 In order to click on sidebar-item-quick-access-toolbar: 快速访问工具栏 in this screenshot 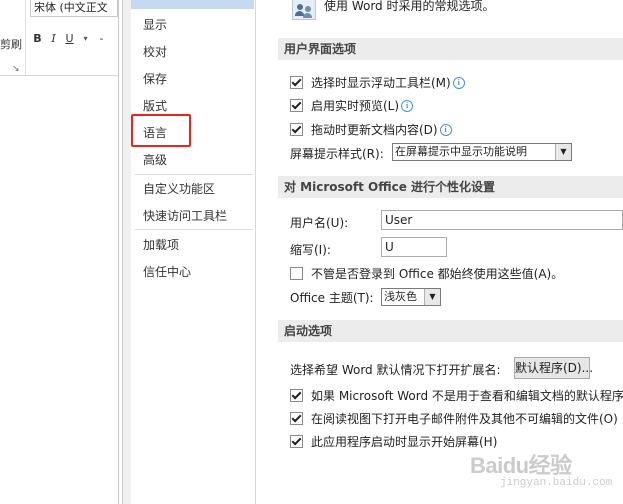, I will do `click(185, 215)`.